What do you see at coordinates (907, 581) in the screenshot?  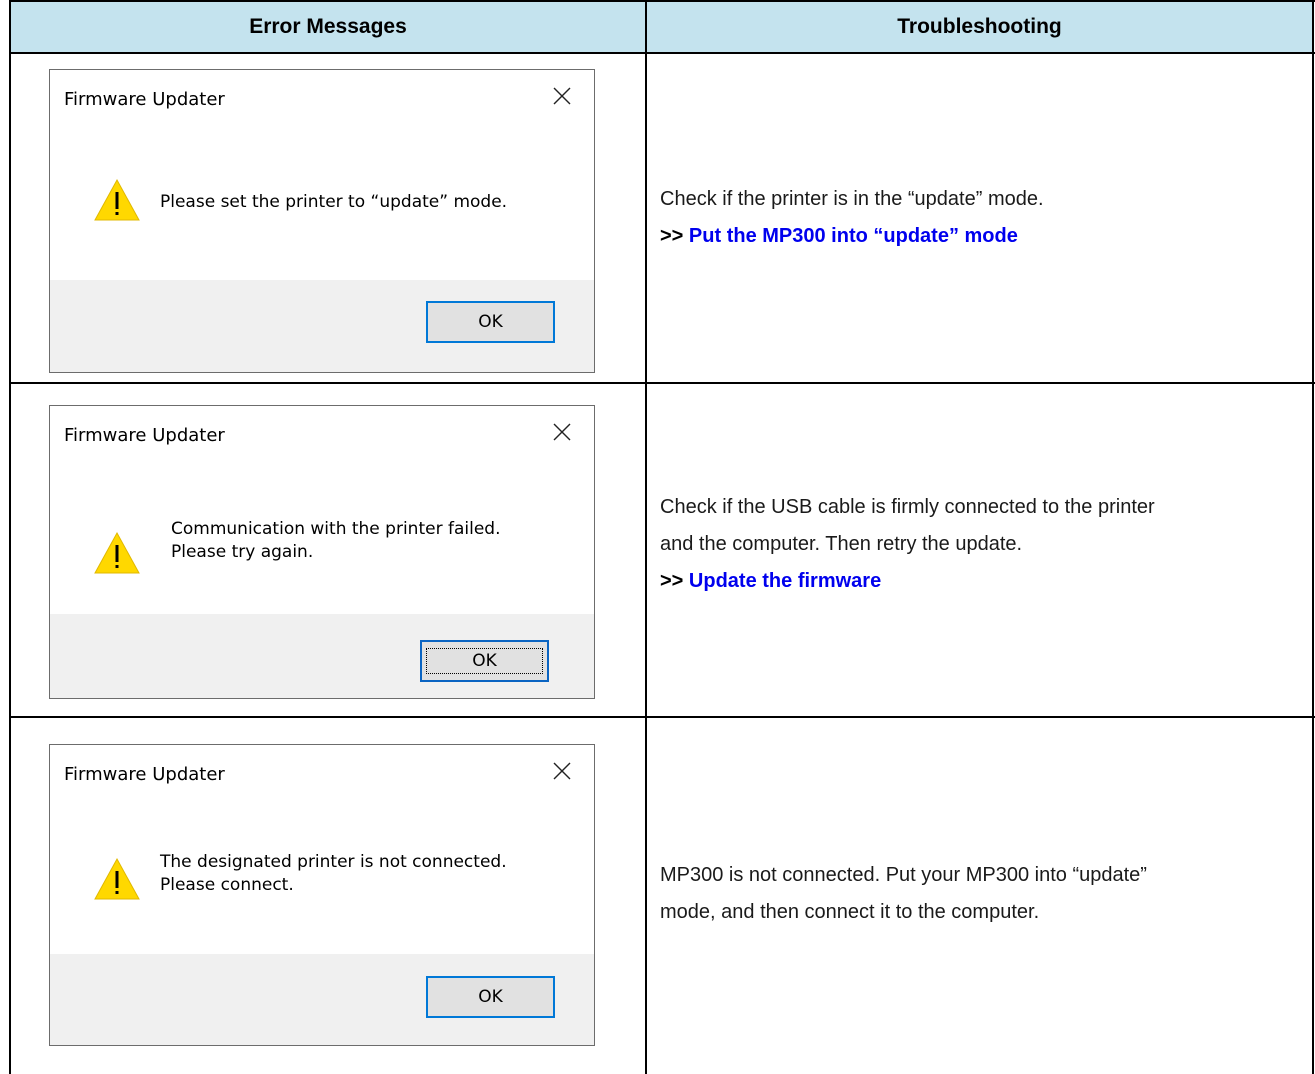 I see `troubleshooting-link-line: >> Update the firmware` at bounding box center [907, 581].